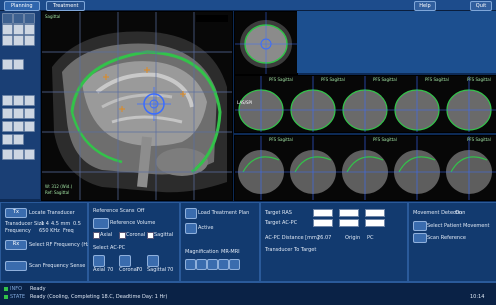  Describe the element at coordinates (136, 235) in the screenshot. I see `opt-coronal: Coronal` at that location.